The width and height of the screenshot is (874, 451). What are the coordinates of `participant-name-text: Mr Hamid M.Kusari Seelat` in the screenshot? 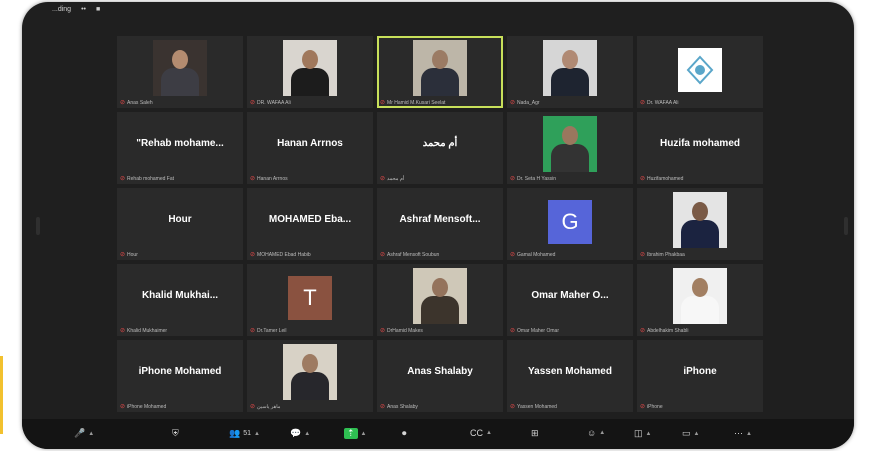 It's located at (416, 102).